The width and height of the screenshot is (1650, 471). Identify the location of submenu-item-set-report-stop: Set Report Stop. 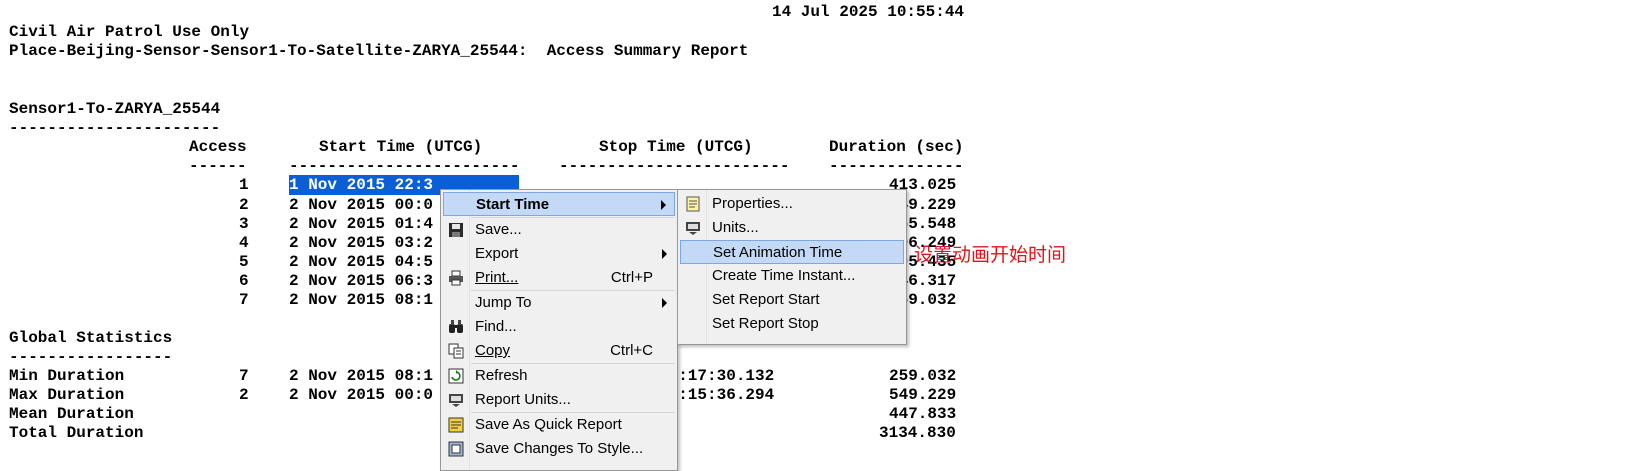
(792, 324).